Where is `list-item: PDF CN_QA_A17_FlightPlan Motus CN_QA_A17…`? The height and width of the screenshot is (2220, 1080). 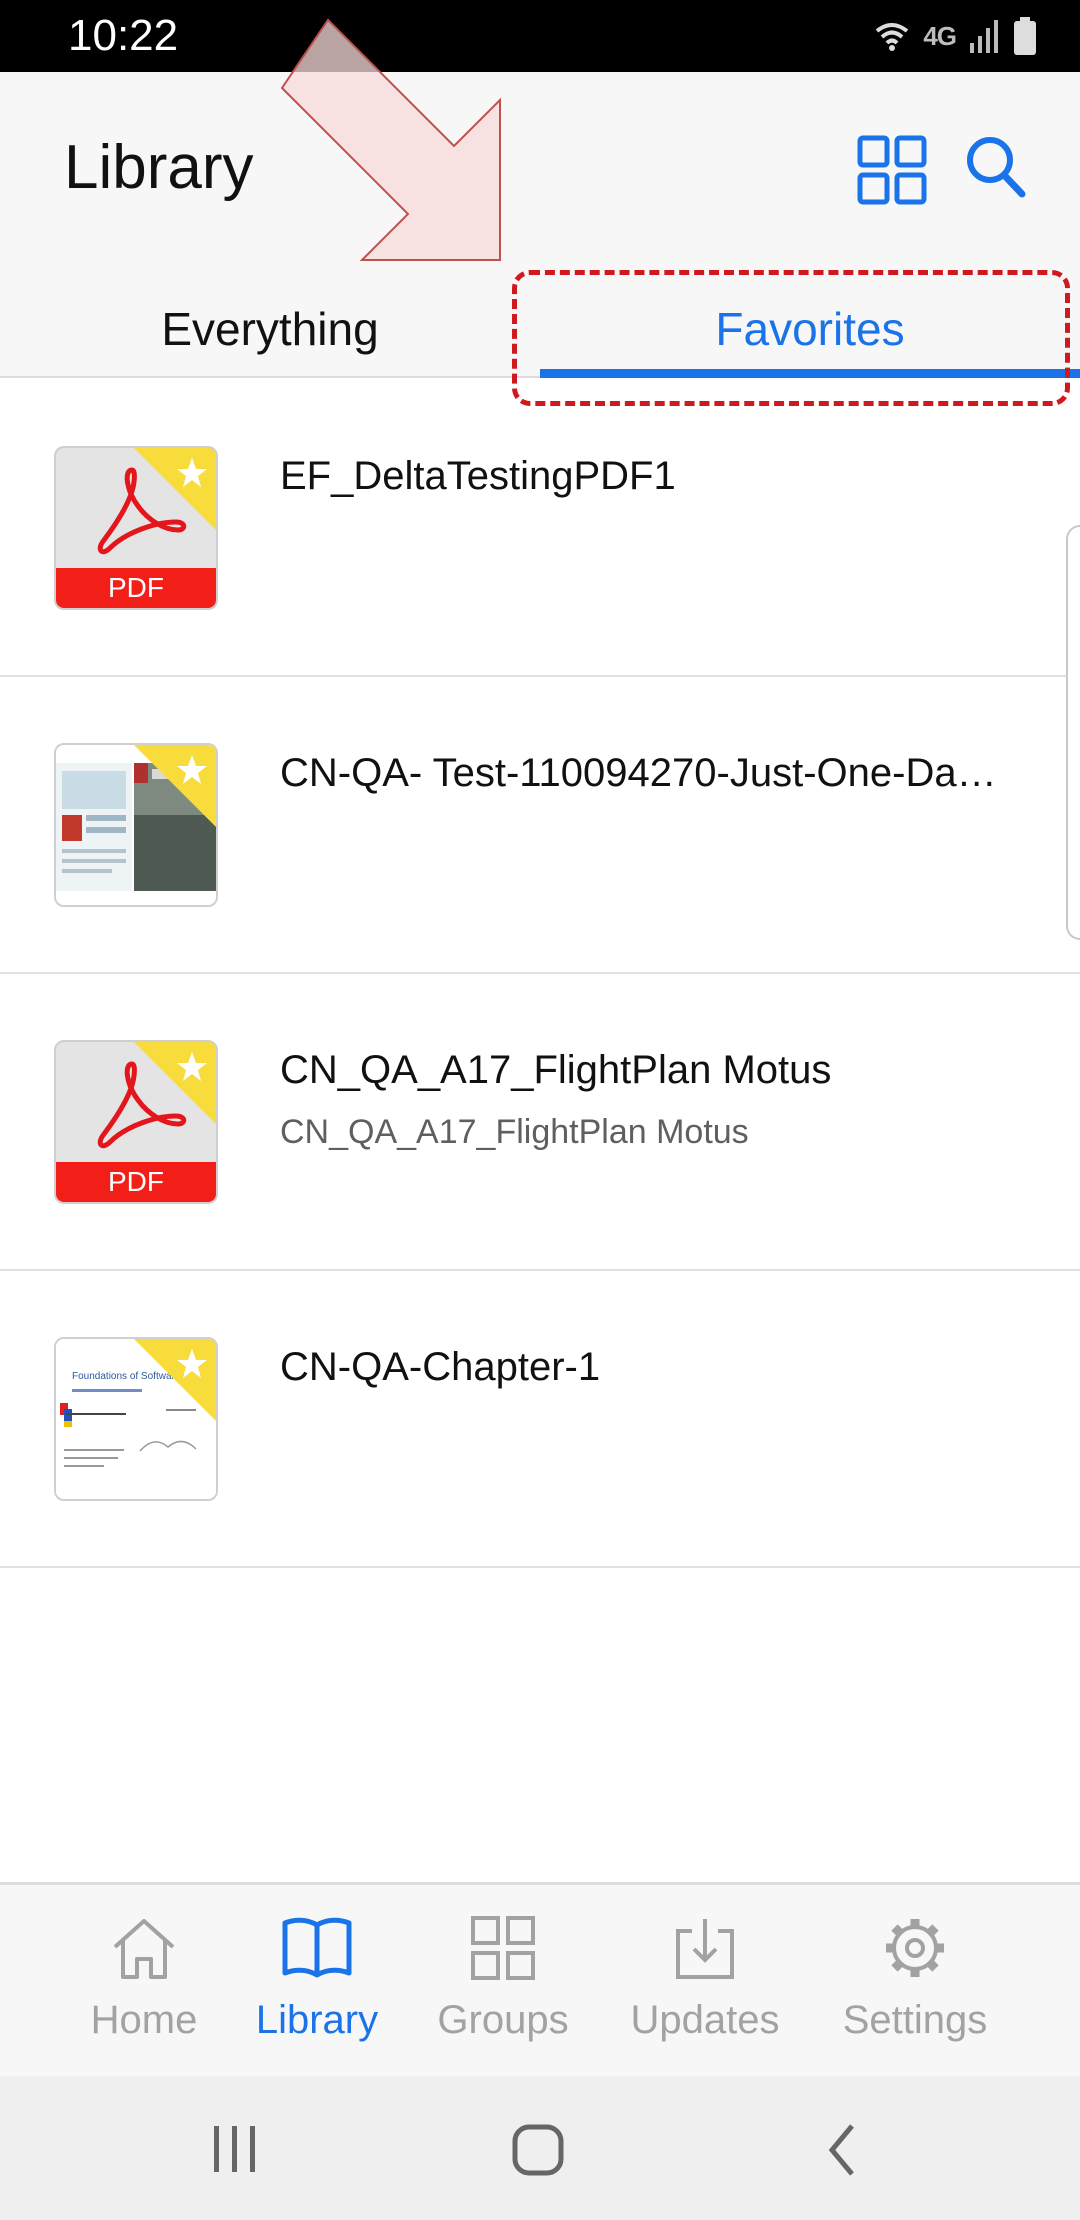 list-item: PDF CN_QA_A17_FlightPlan Motus CN_QA_A17… is located at coordinates (540, 1122).